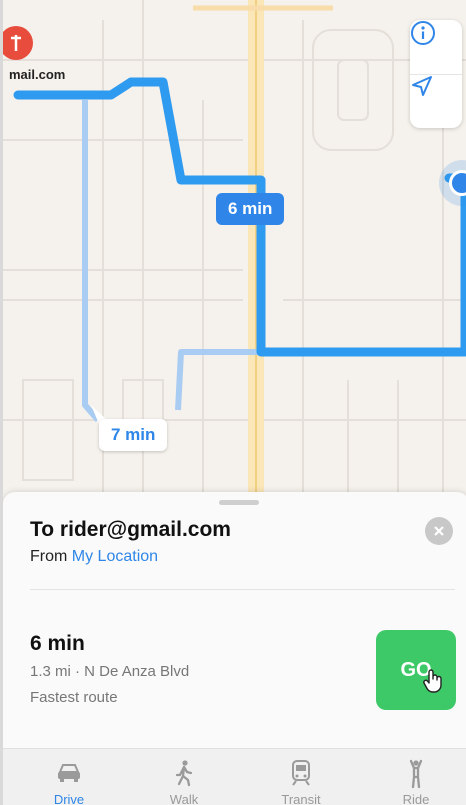 The height and width of the screenshot is (805, 466). What do you see at coordinates (416, 774) in the screenshot?
I see `ride-icon` at bounding box center [416, 774].